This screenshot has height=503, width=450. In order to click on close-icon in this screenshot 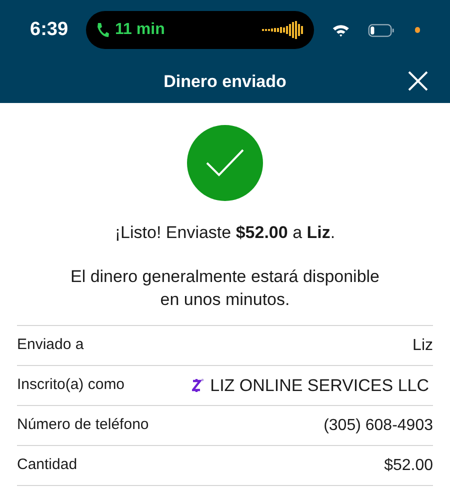, I will do `click(418, 81)`.